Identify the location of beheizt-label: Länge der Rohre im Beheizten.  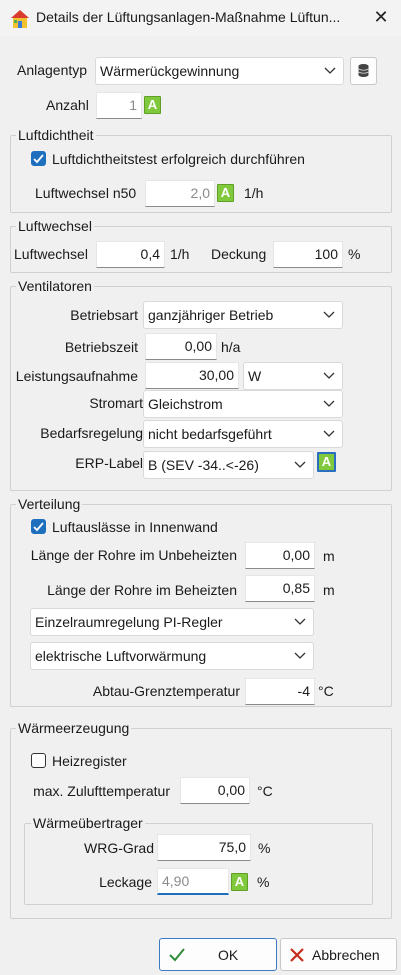
(142, 590).